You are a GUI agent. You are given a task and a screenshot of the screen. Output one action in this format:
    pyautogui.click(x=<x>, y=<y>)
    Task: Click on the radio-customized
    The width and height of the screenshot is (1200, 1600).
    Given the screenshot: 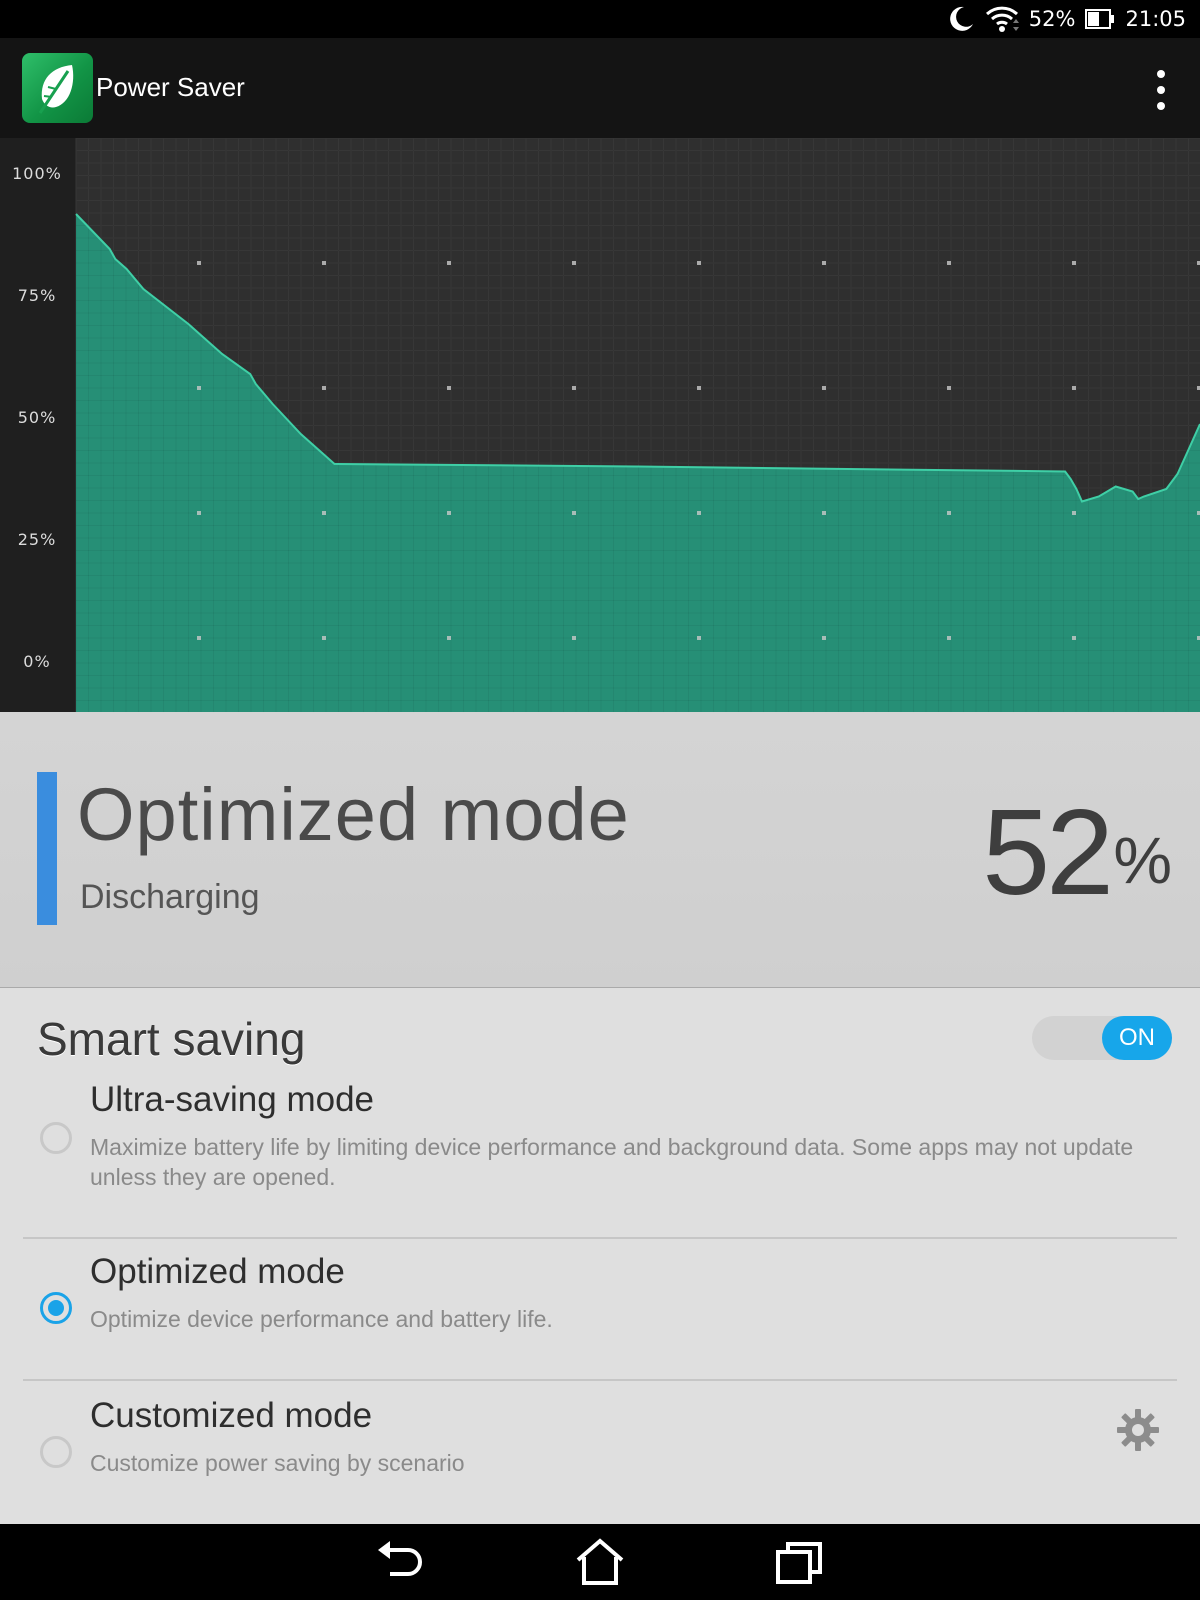 What is the action you would take?
    pyautogui.click(x=56, y=1452)
    